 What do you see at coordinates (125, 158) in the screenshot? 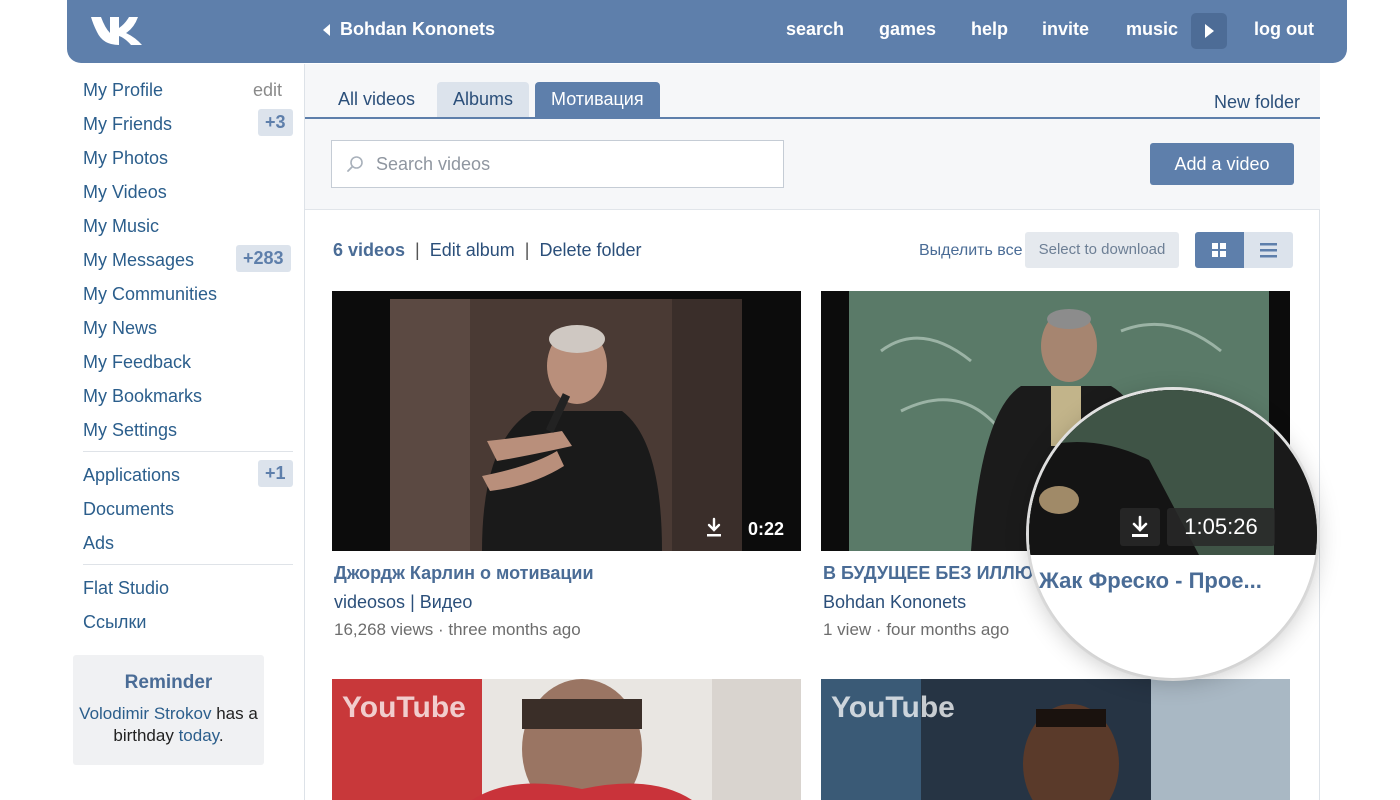
I see `sidebar-item-photos: My Photos` at bounding box center [125, 158].